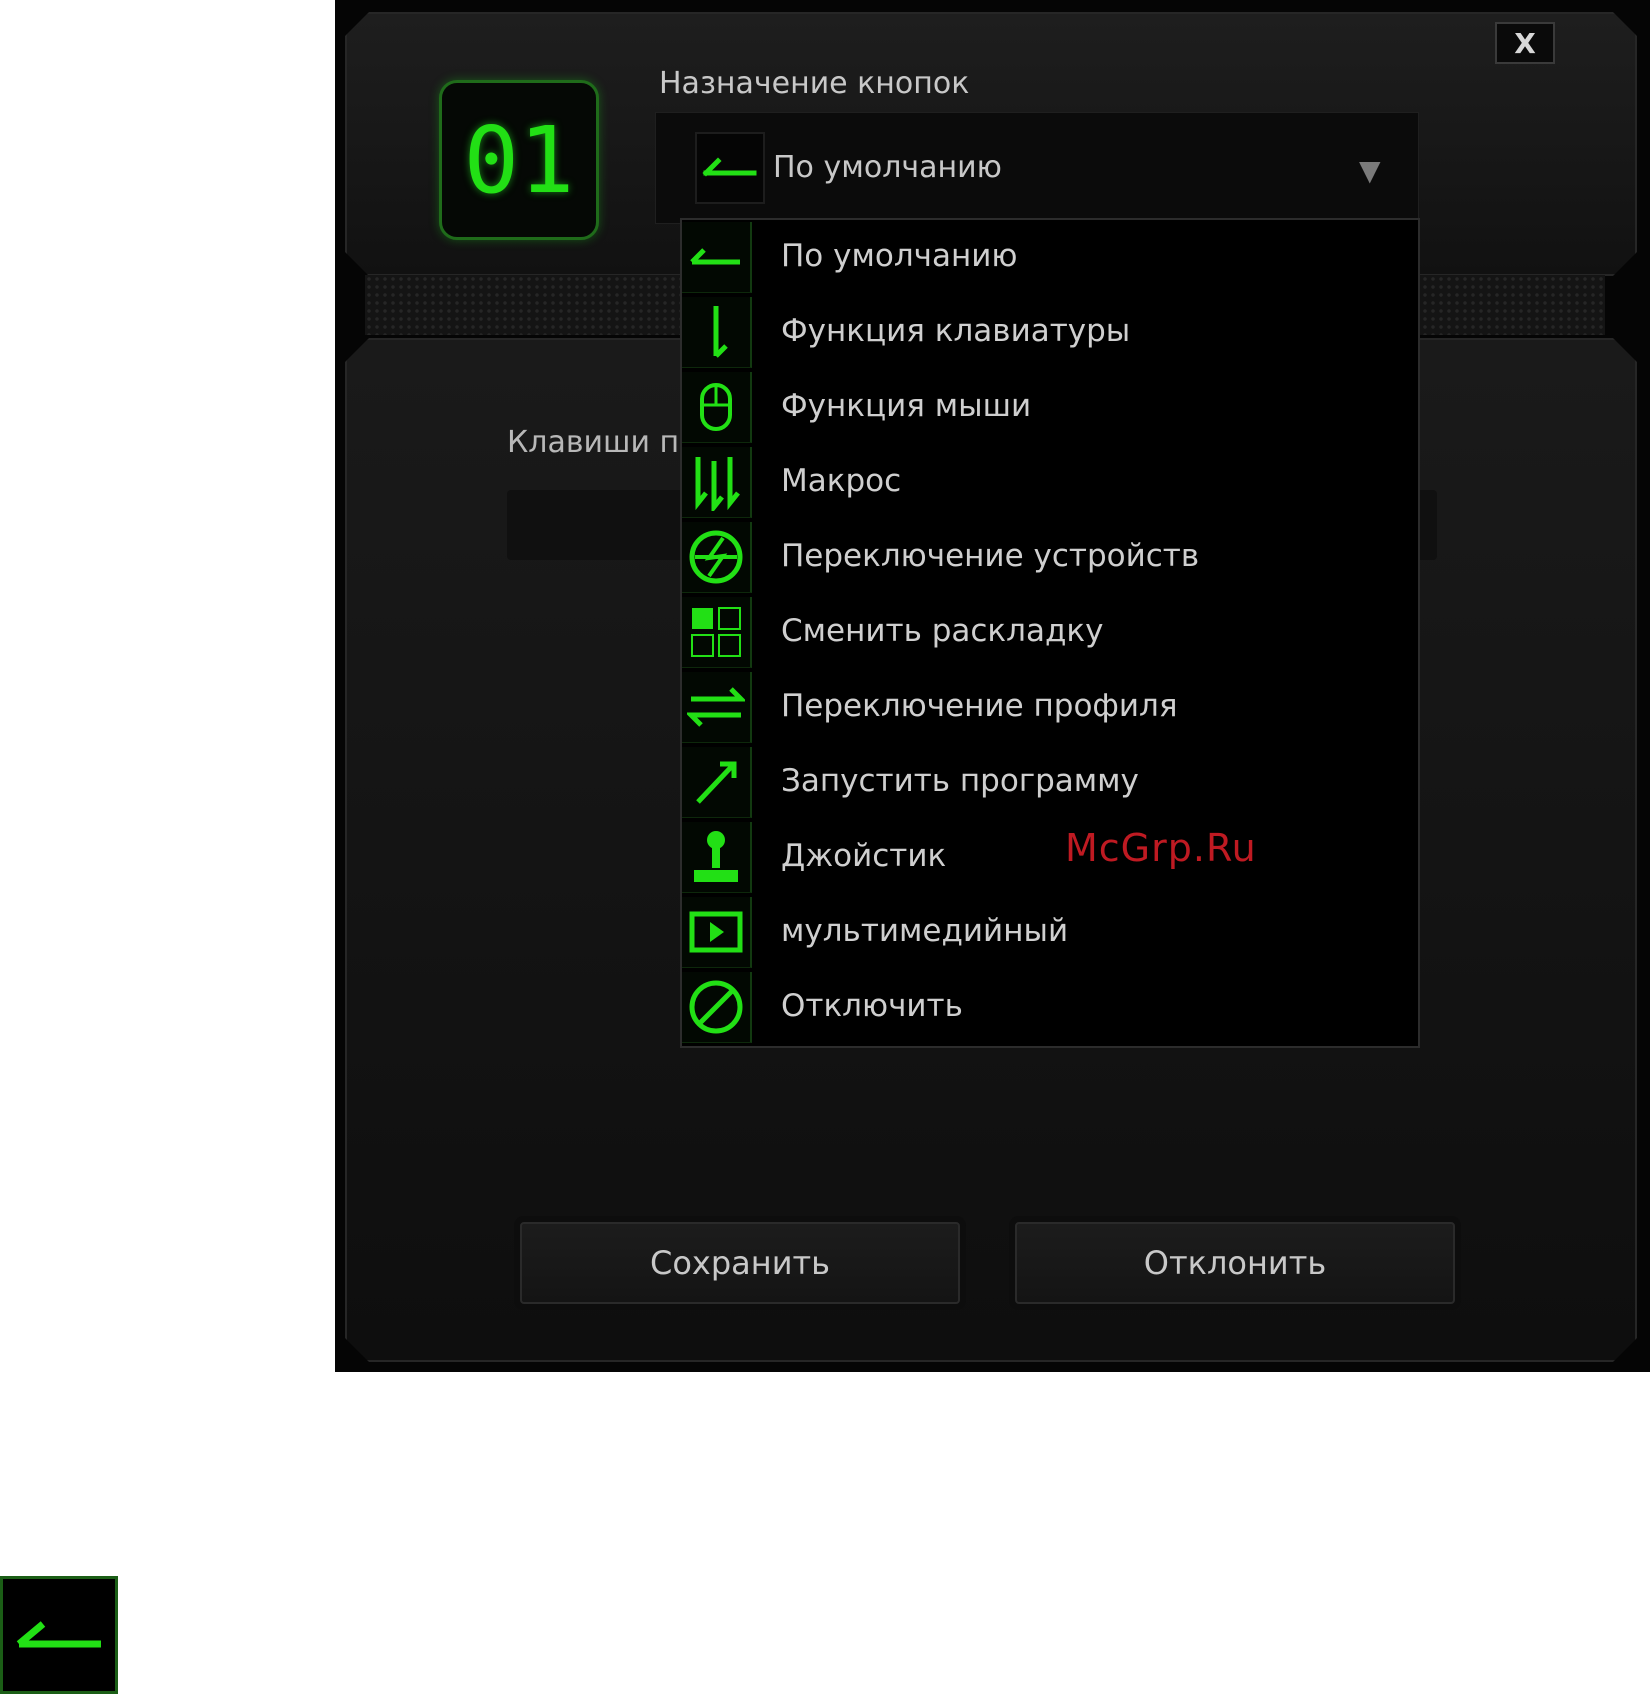 Image resolution: width=1650 pixels, height=1694 pixels. What do you see at coordinates (990, 556) in the screenshot?
I see `menu-item-label: Переключение устройств` at bounding box center [990, 556].